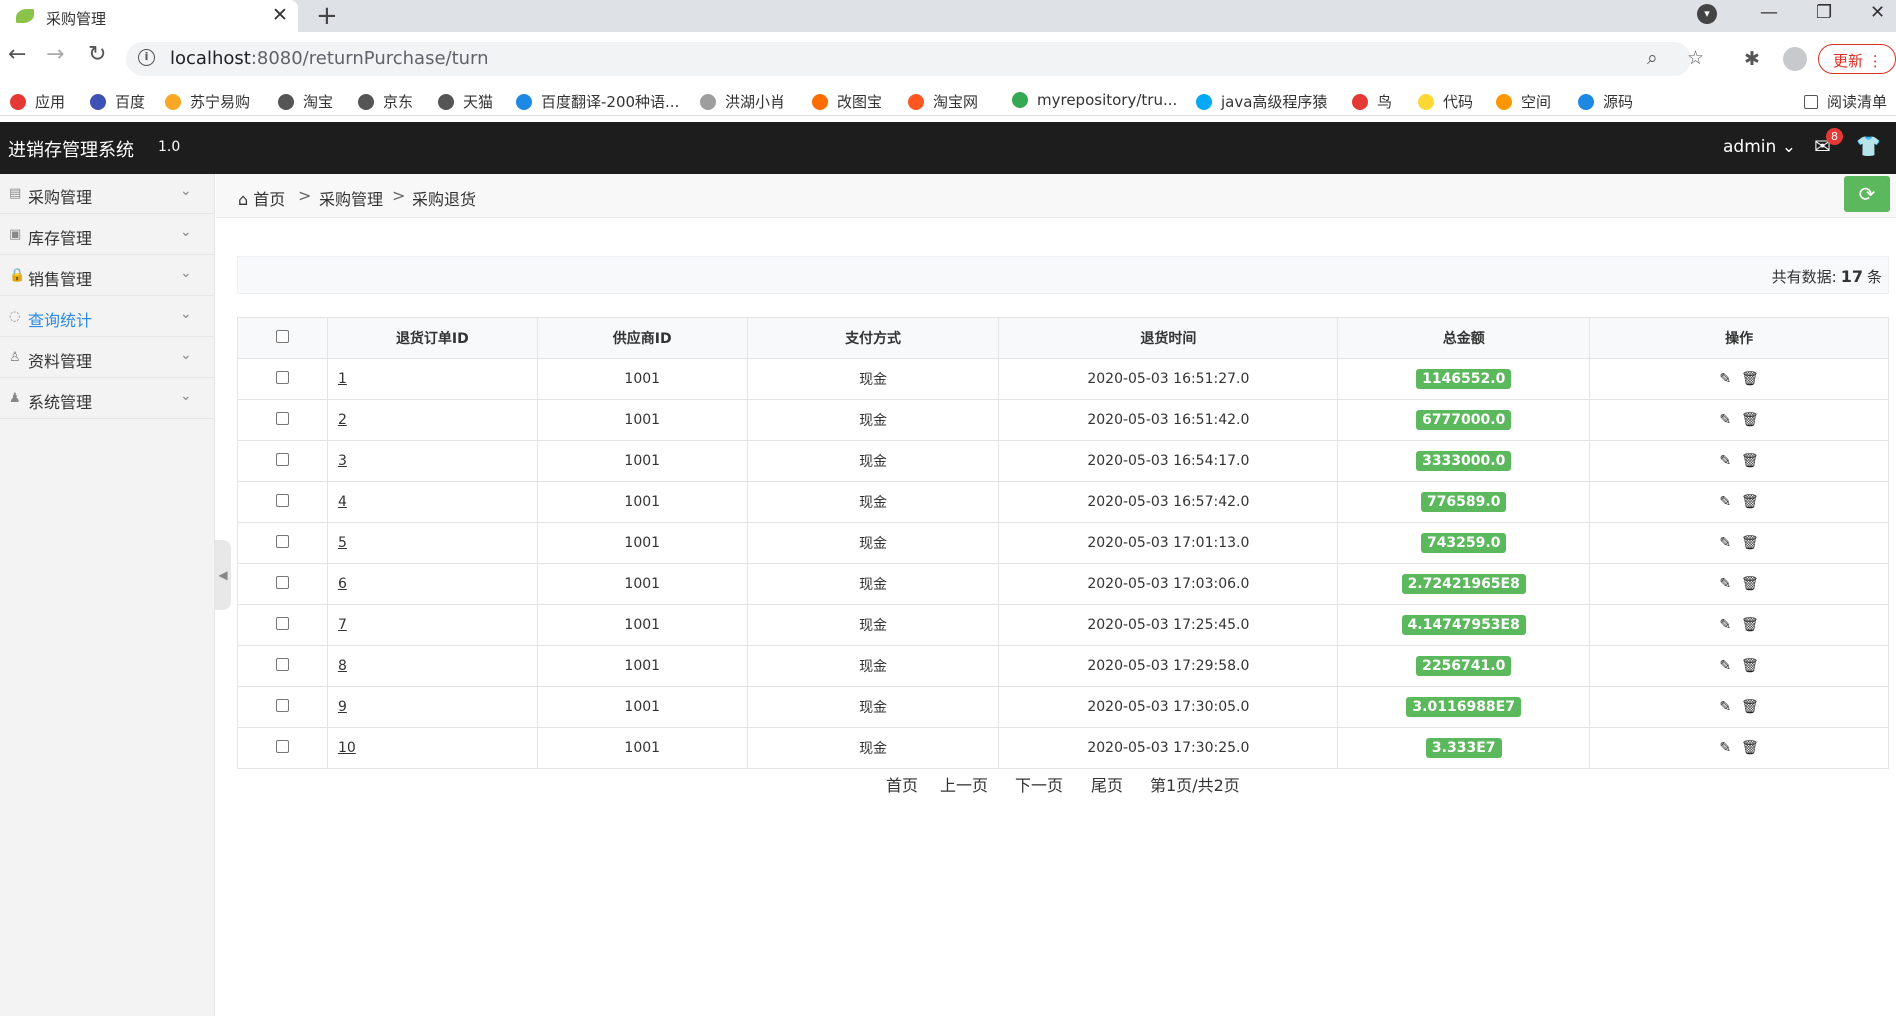  What do you see at coordinates (342, 543) in the screenshot?
I see `order-id-link: 5` at bounding box center [342, 543].